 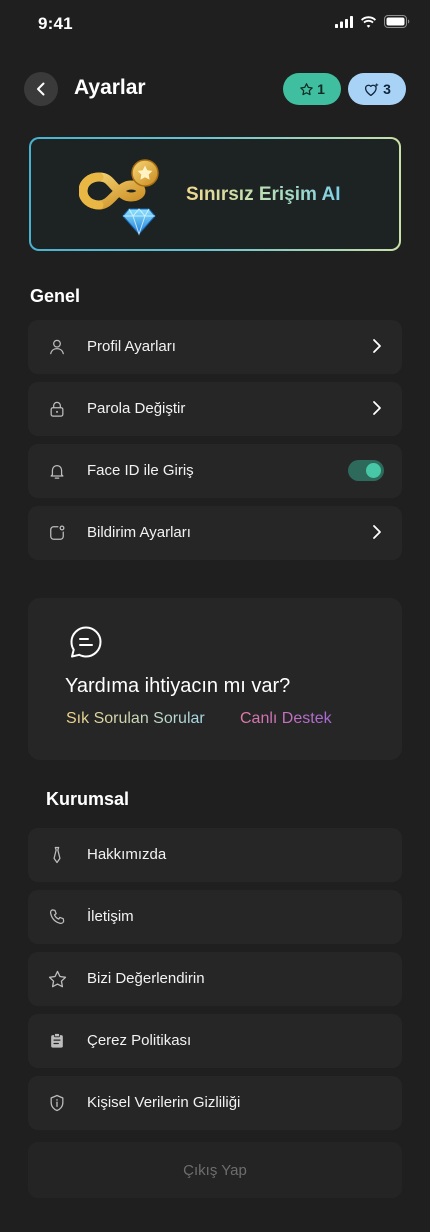 I want to click on notification-icon, so click(x=57, y=533).